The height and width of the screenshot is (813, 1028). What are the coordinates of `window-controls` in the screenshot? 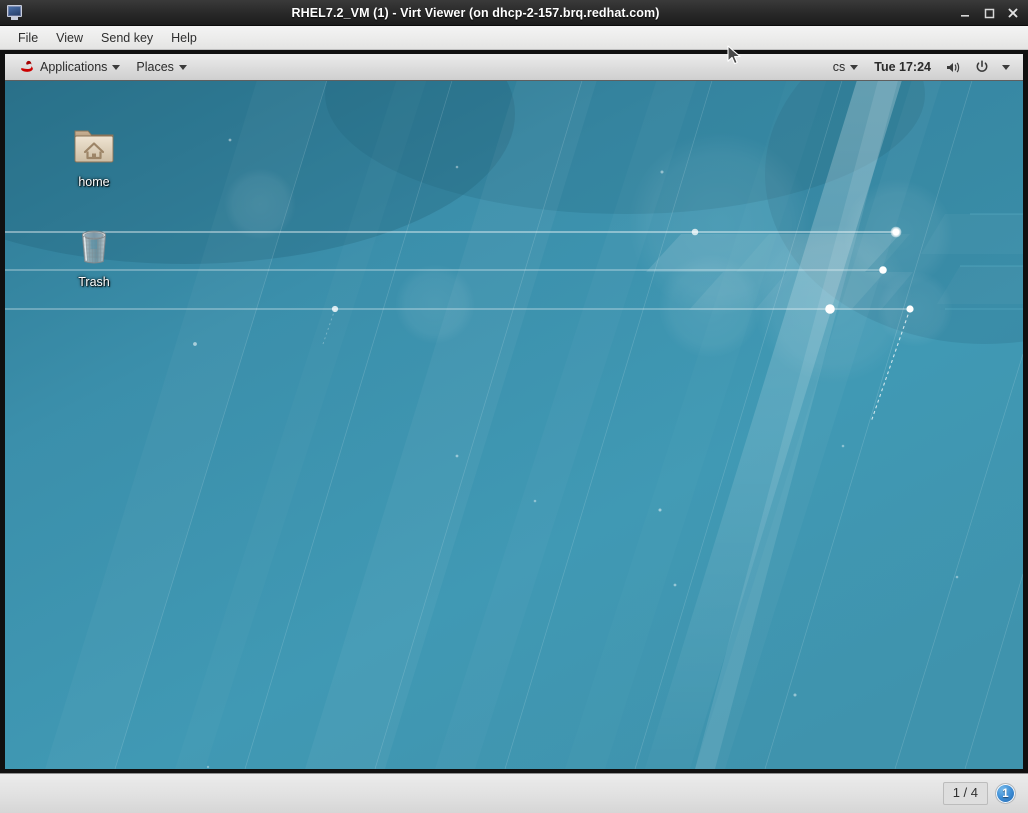 It's located at (989, 13).